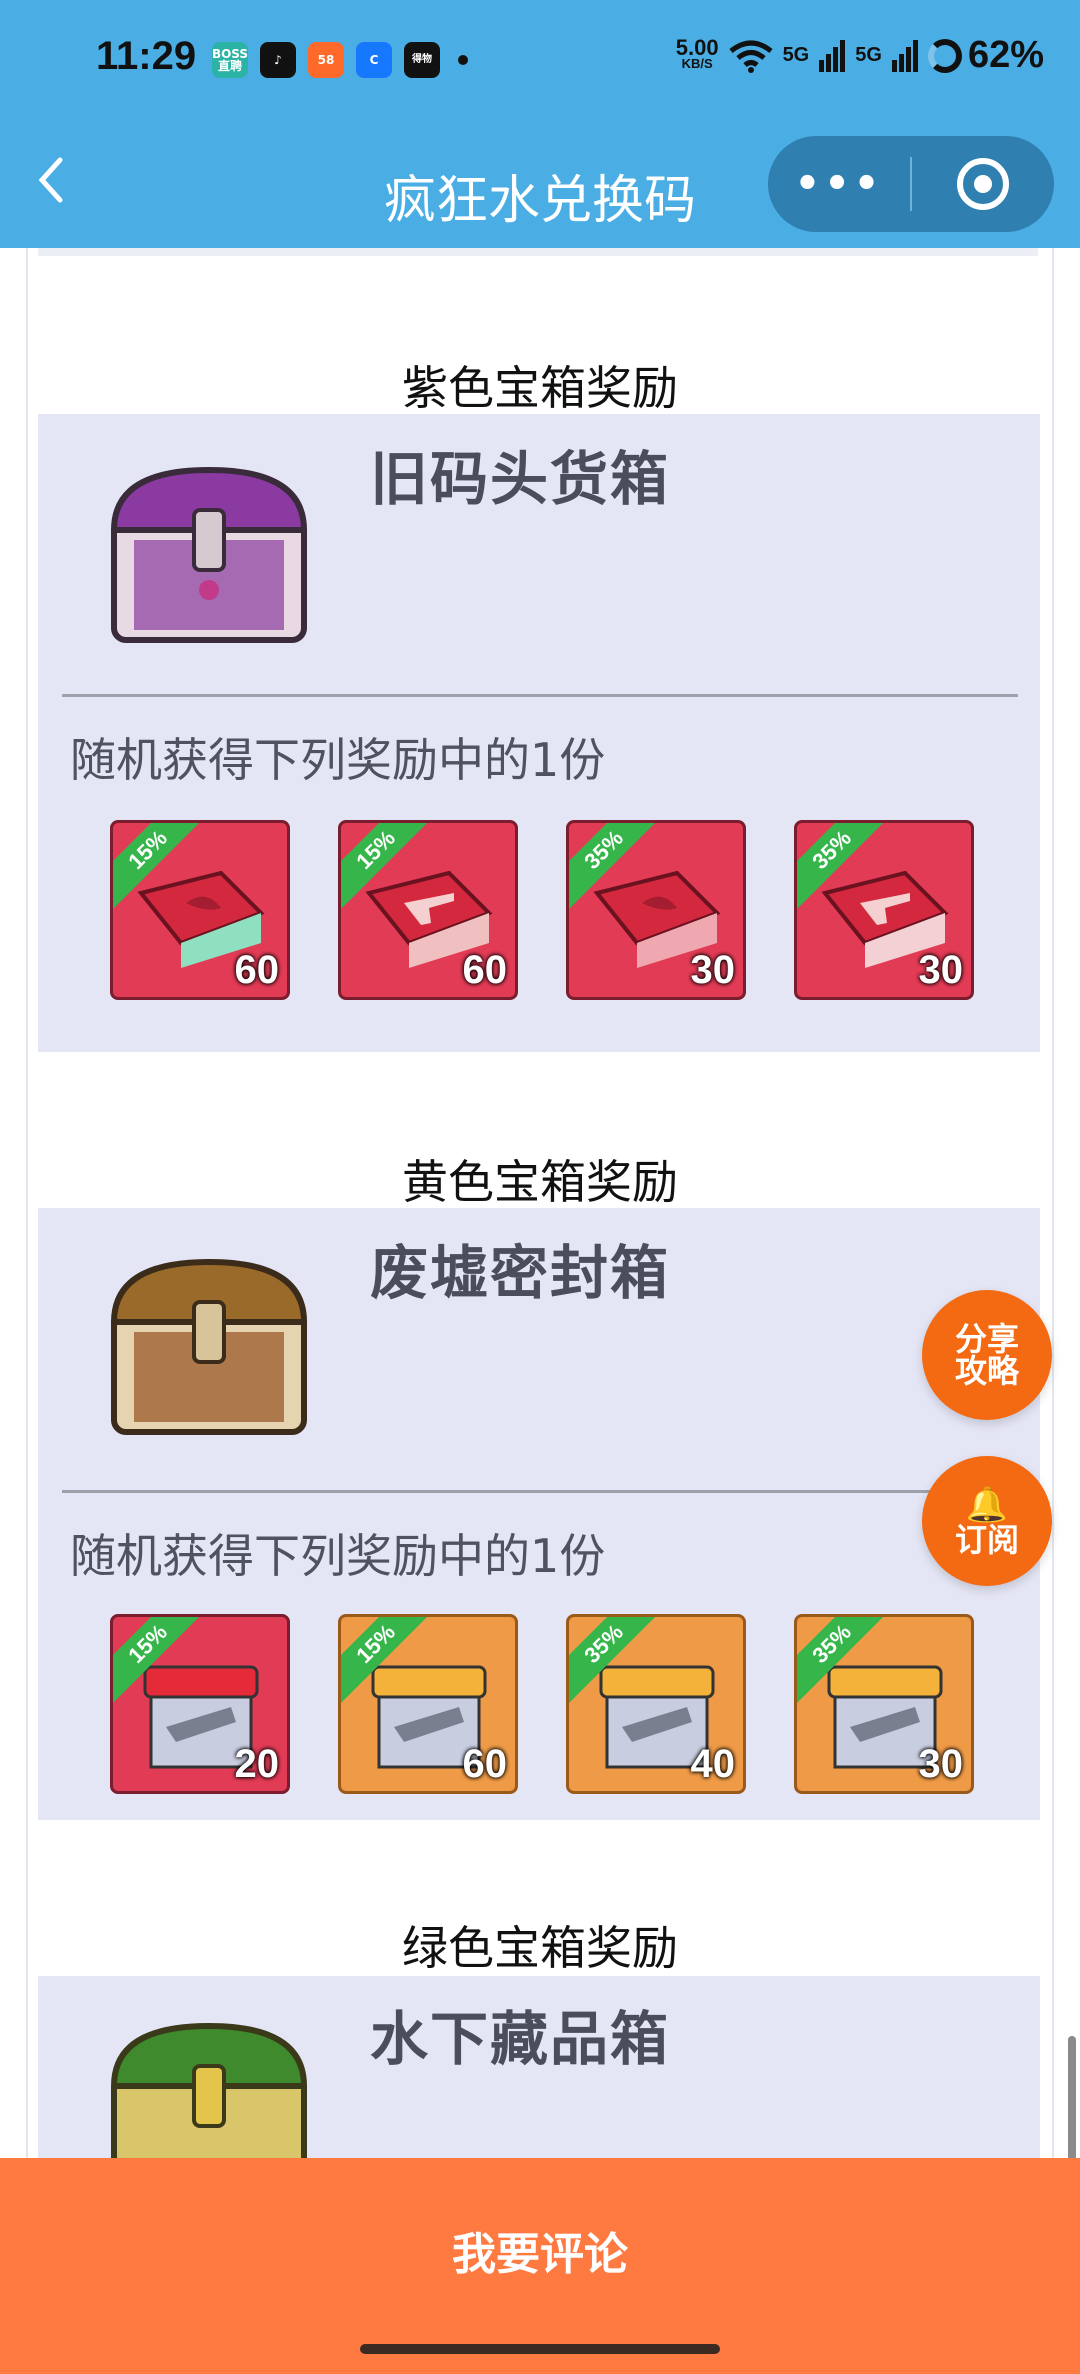 The image size is (1080, 2374). What do you see at coordinates (540, 60) in the screenshot?
I see `status-bar: 11:29 BOSS 直聘 ♪ 58 C 得物 5.00 KB/S 5G 5G` at bounding box center [540, 60].